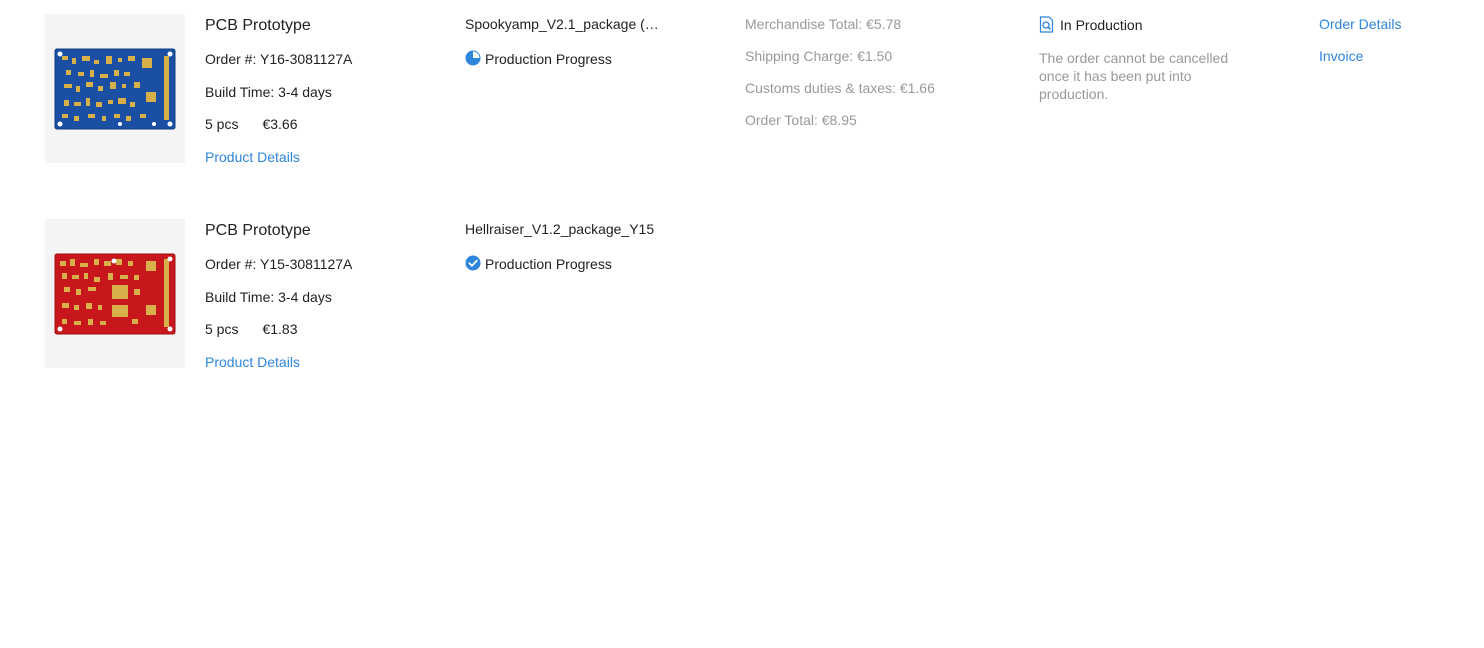 This screenshot has width=1484, height=648. I want to click on check-circle-icon, so click(473, 264).